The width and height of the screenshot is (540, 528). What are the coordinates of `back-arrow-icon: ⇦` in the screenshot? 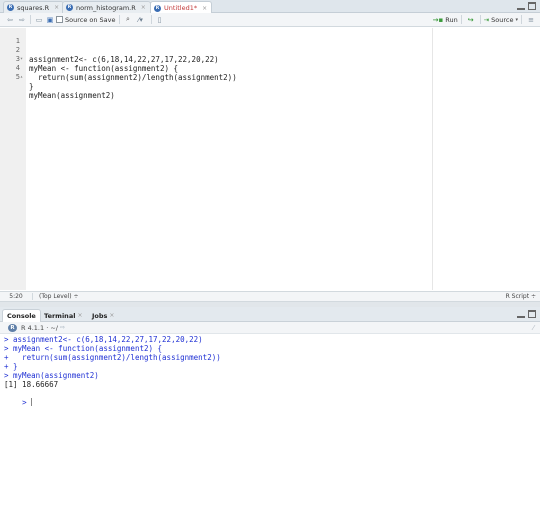 It's located at (10, 20).